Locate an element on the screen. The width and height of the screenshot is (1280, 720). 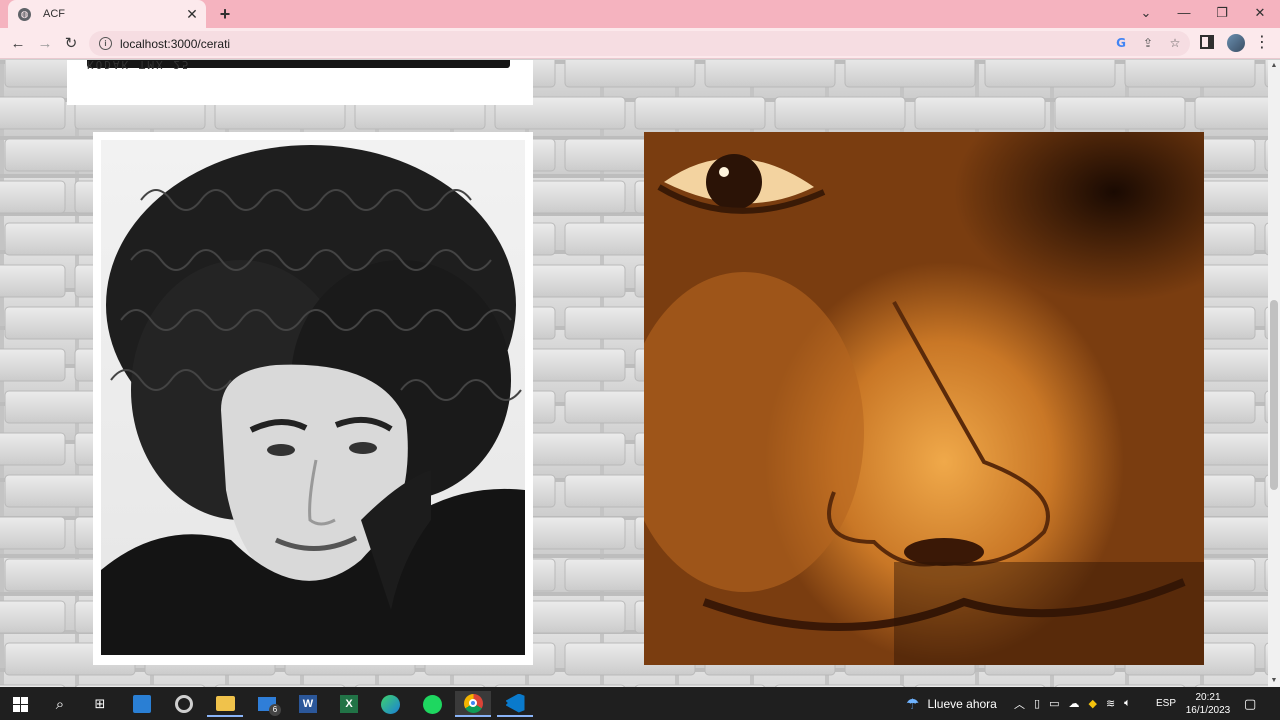
word-icon: W is located at coordinates (308, 704).